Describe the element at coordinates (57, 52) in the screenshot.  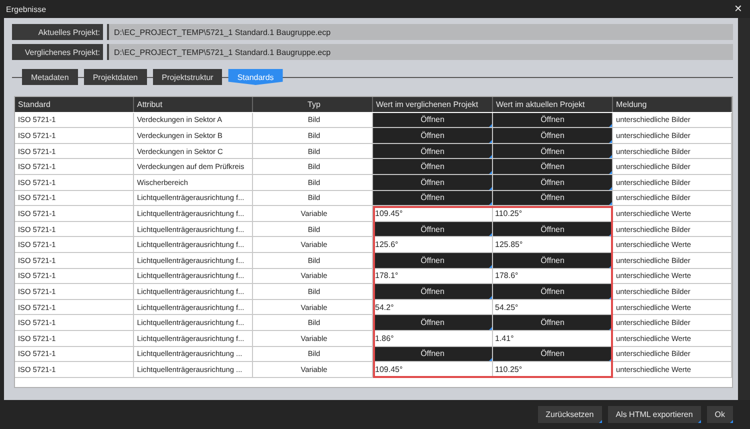
I see `project-label: Verglichenes Projekt:` at that location.